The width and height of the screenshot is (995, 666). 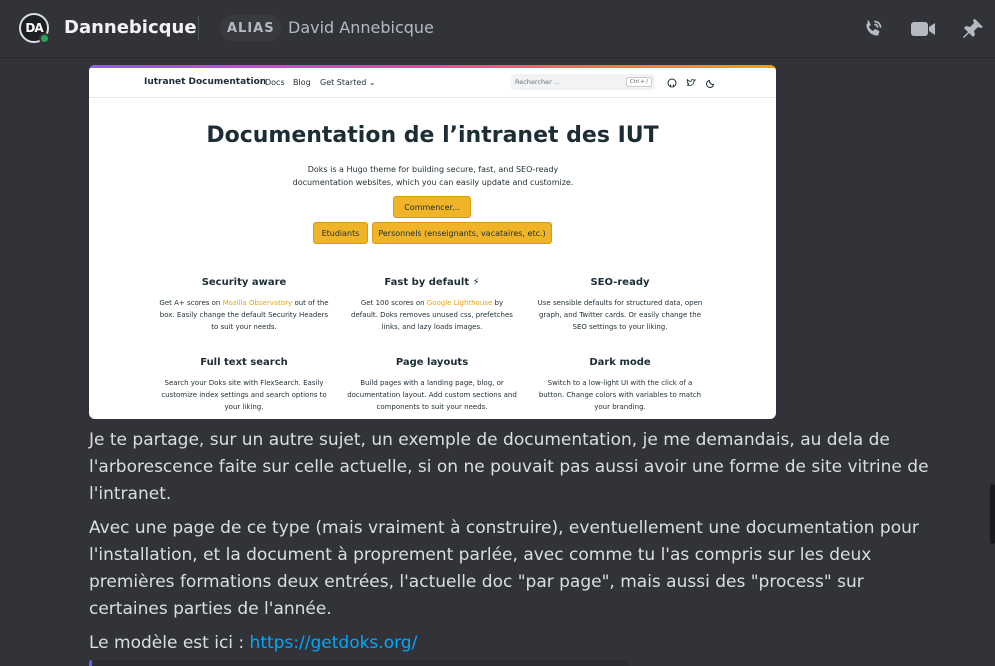 What do you see at coordinates (992, 514) in the screenshot?
I see `scrollbar-thumb` at bounding box center [992, 514].